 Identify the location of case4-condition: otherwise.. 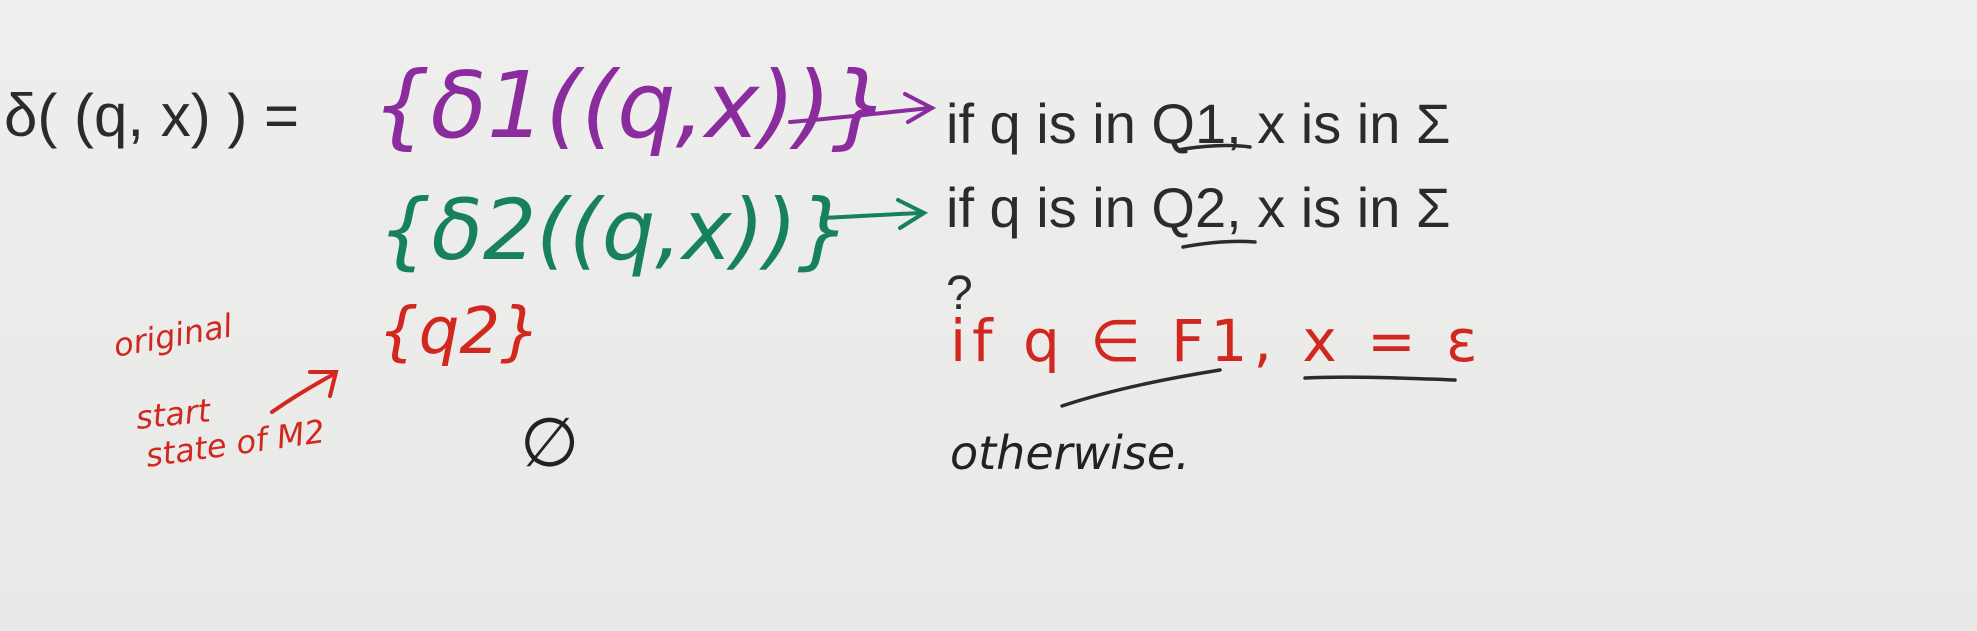
(1070, 453).